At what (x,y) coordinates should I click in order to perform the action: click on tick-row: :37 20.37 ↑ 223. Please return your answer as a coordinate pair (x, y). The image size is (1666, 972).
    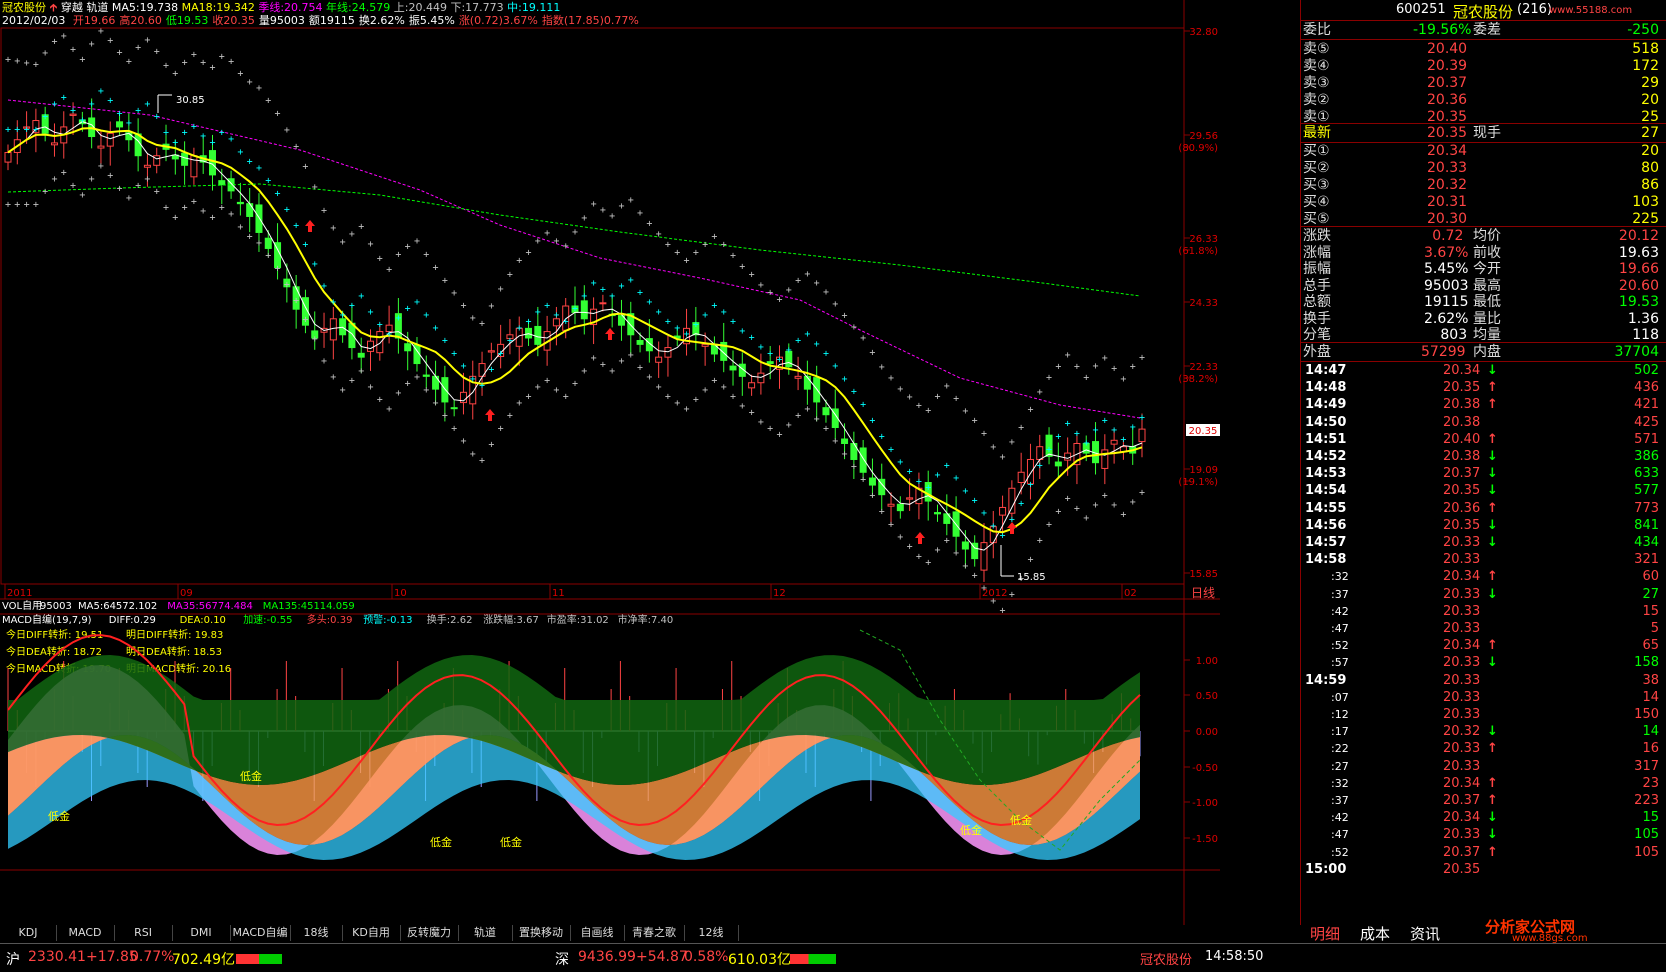
    Looking at the image, I should click on (1483, 801).